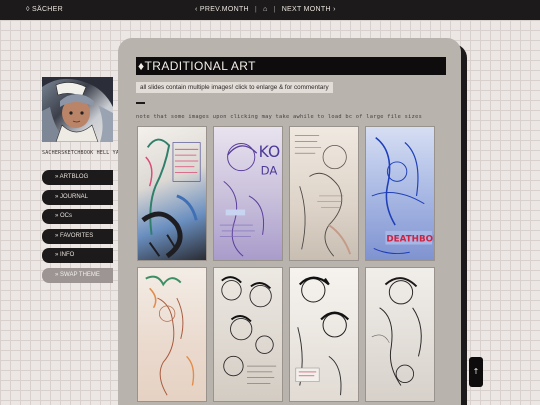 This screenshot has width=540, height=405. What do you see at coordinates (77, 255) in the screenshot?
I see `sidebar-item-info: » INFO` at bounding box center [77, 255].